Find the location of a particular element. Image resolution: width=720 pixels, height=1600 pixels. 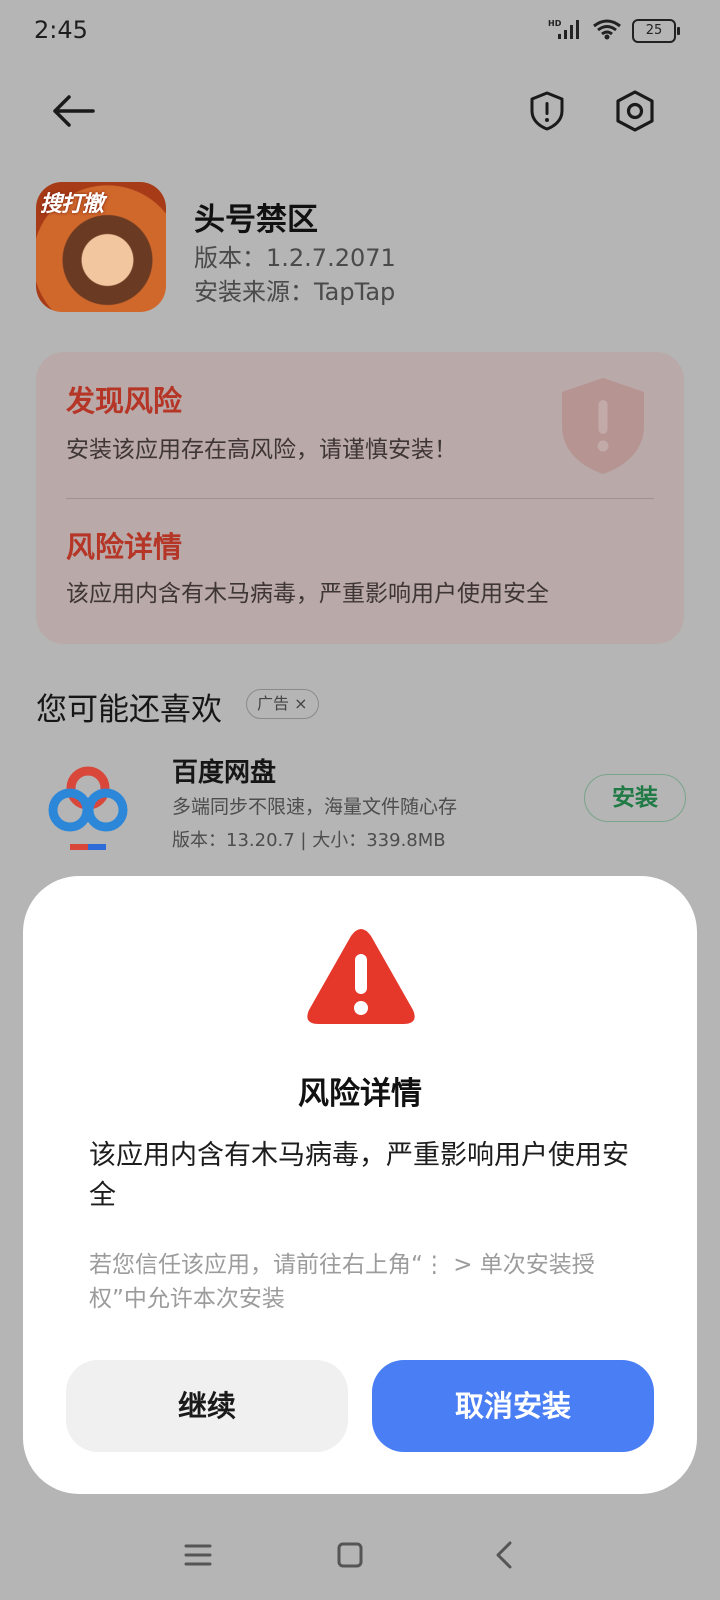

recommend-app-meta: 版本：13.20.7 | 大小：339.8MB is located at coordinates (309, 840).